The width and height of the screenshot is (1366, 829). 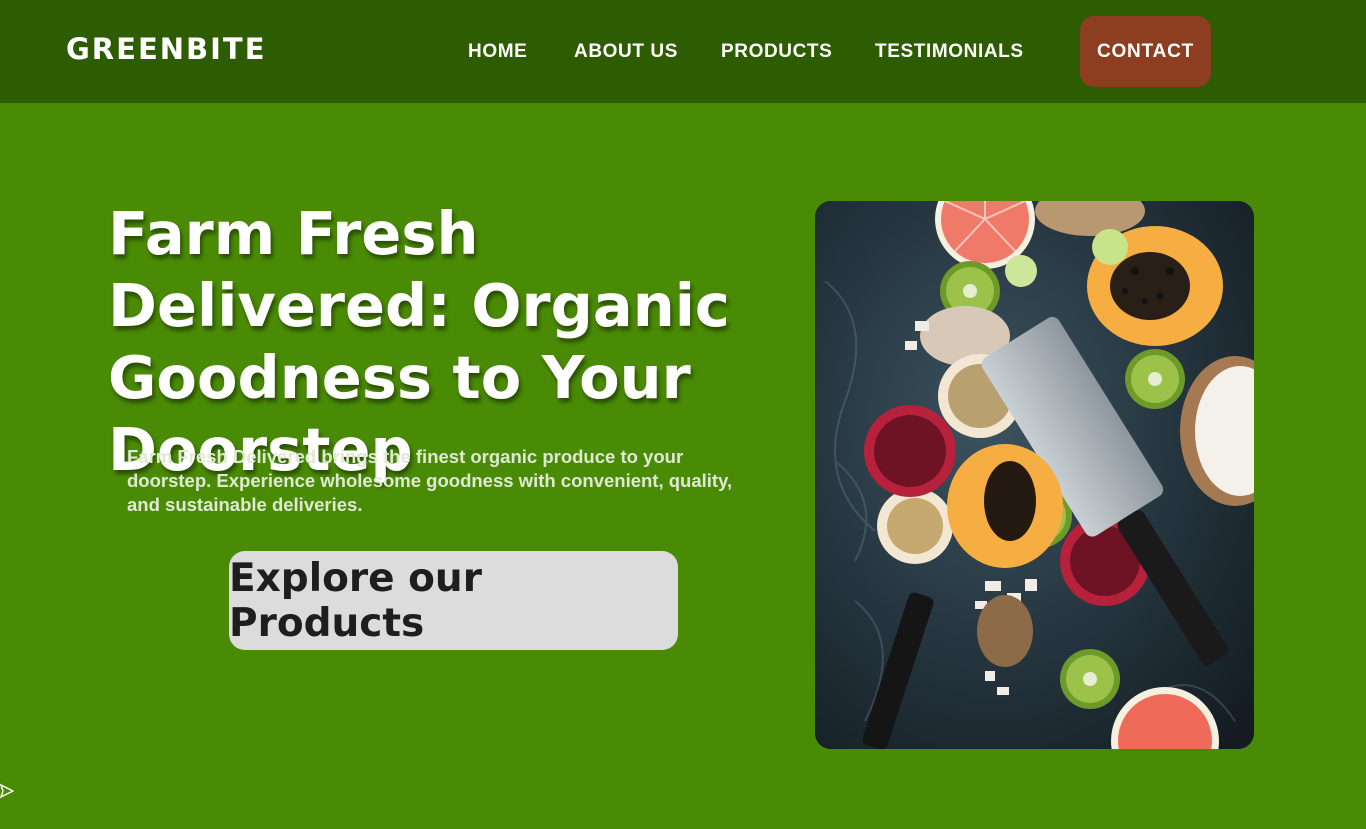 What do you see at coordinates (626, 52) in the screenshot?
I see `nav-about-us: ABOUT US` at bounding box center [626, 52].